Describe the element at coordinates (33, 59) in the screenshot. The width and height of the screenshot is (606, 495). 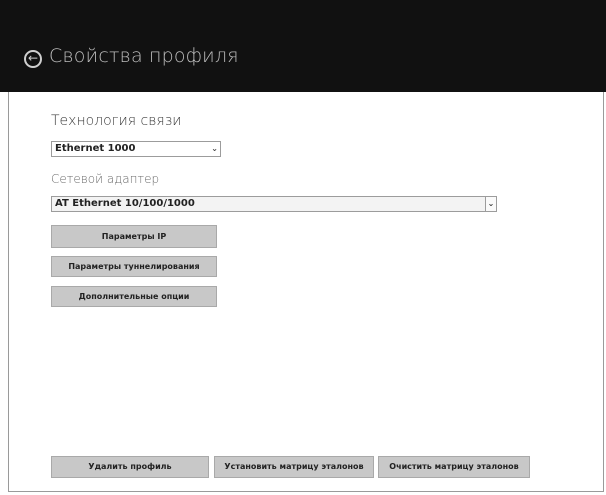
I see `back-arrow-icon: ←` at that location.